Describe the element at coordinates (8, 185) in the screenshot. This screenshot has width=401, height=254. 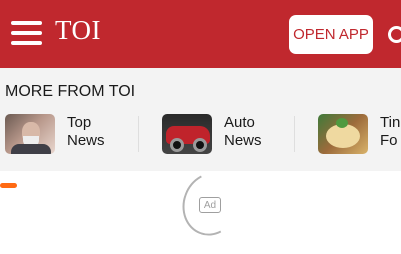
I see `accent-indicator` at that location.